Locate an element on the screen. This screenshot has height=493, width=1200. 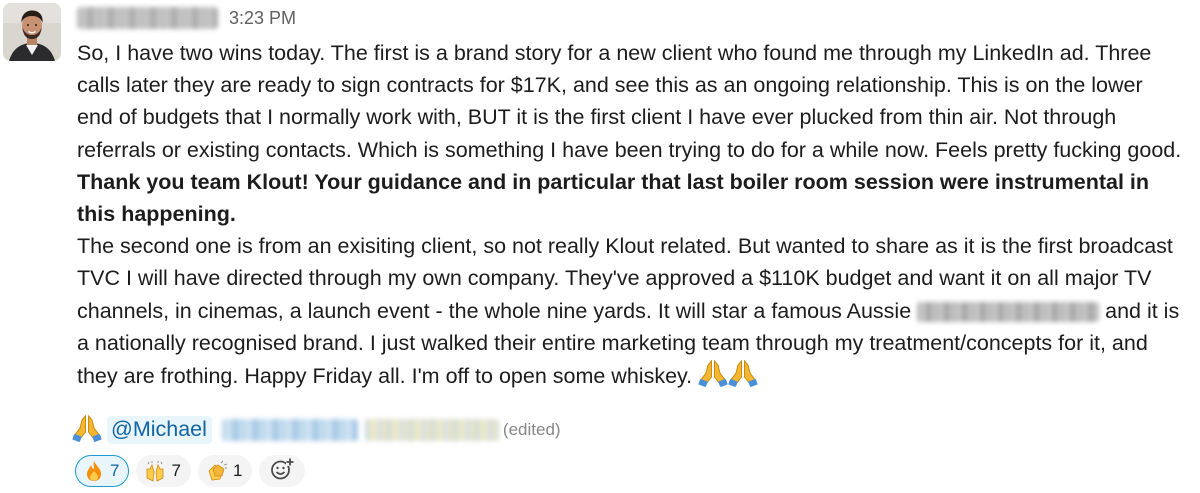
reaction-raised-hands: 7 is located at coordinates (163, 471).